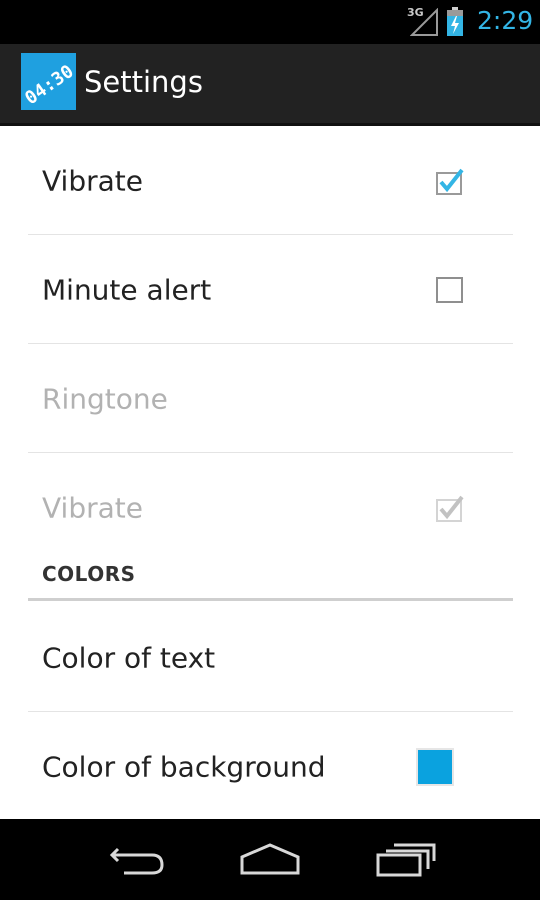  What do you see at coordinates (89, 574) in the screenshot?
I see `section-header-label: COLORS` at bounding box center [89, 574].